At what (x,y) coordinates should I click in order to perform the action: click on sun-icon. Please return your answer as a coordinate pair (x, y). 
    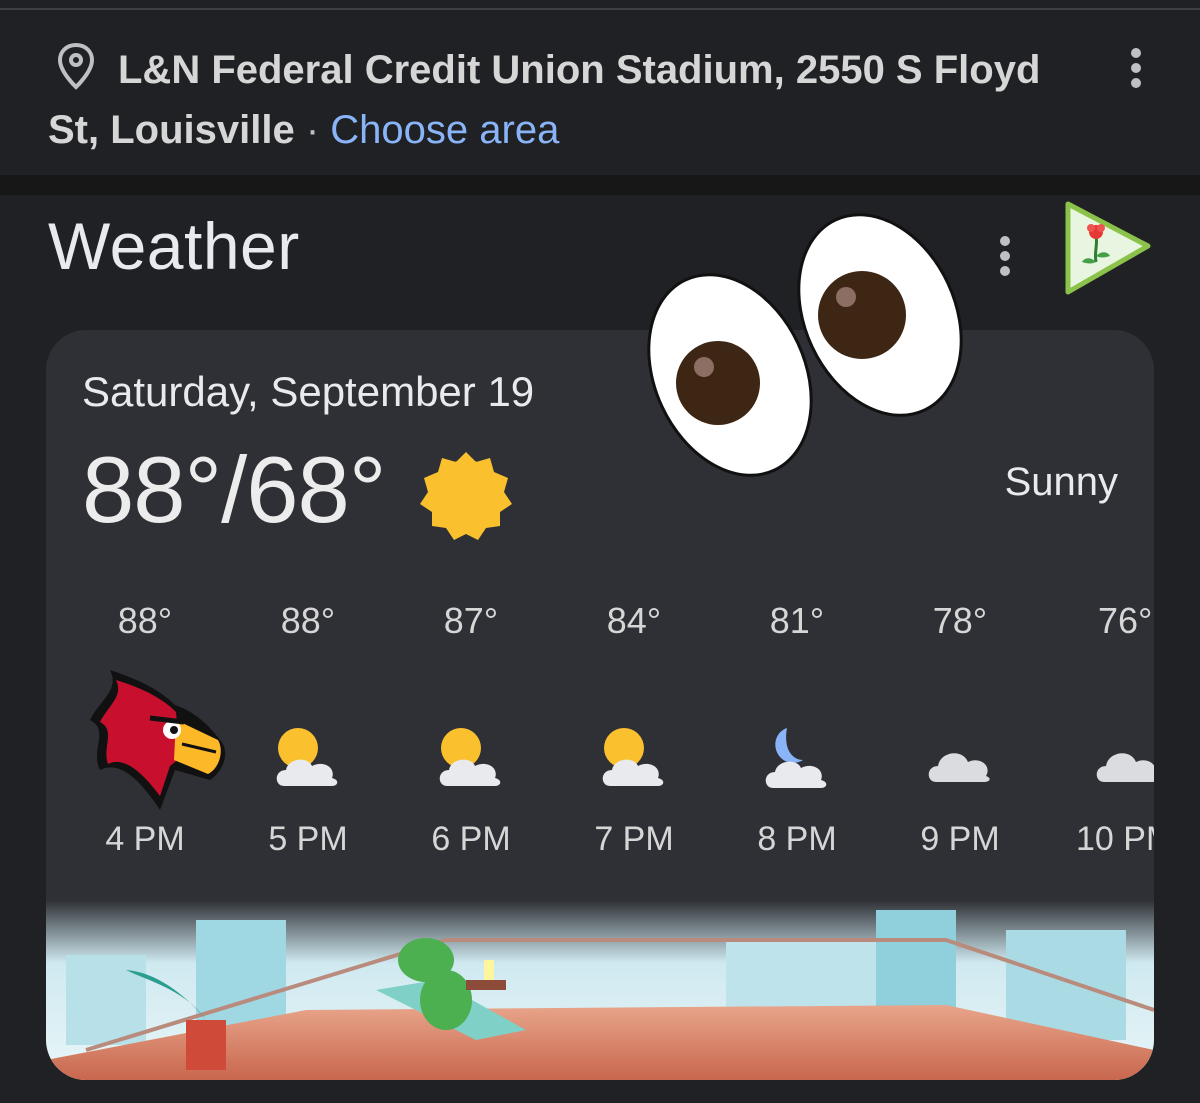
    Looking at the image, I should click on (466, 496).